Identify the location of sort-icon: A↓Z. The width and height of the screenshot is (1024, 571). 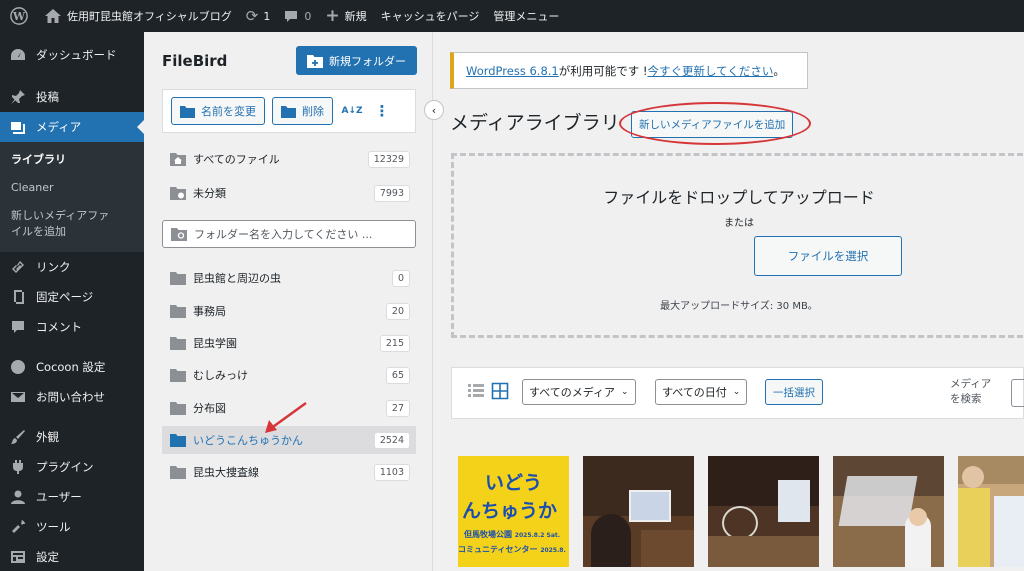
(352, 111).